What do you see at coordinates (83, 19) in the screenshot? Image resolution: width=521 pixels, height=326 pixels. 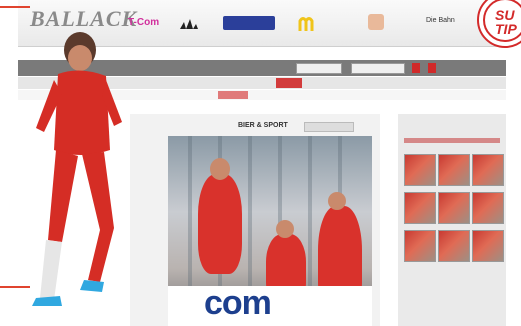 I see `site-logo: BALLACK` at bounding box center [83, 19].